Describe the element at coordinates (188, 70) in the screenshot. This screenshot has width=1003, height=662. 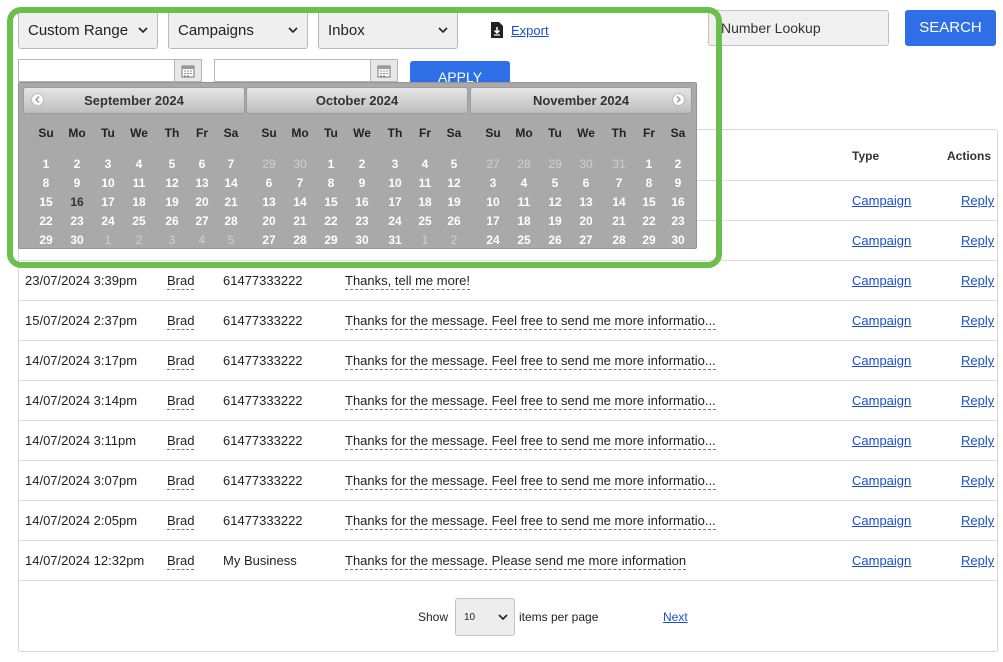
I see `from-date-calendar-button` at that location.